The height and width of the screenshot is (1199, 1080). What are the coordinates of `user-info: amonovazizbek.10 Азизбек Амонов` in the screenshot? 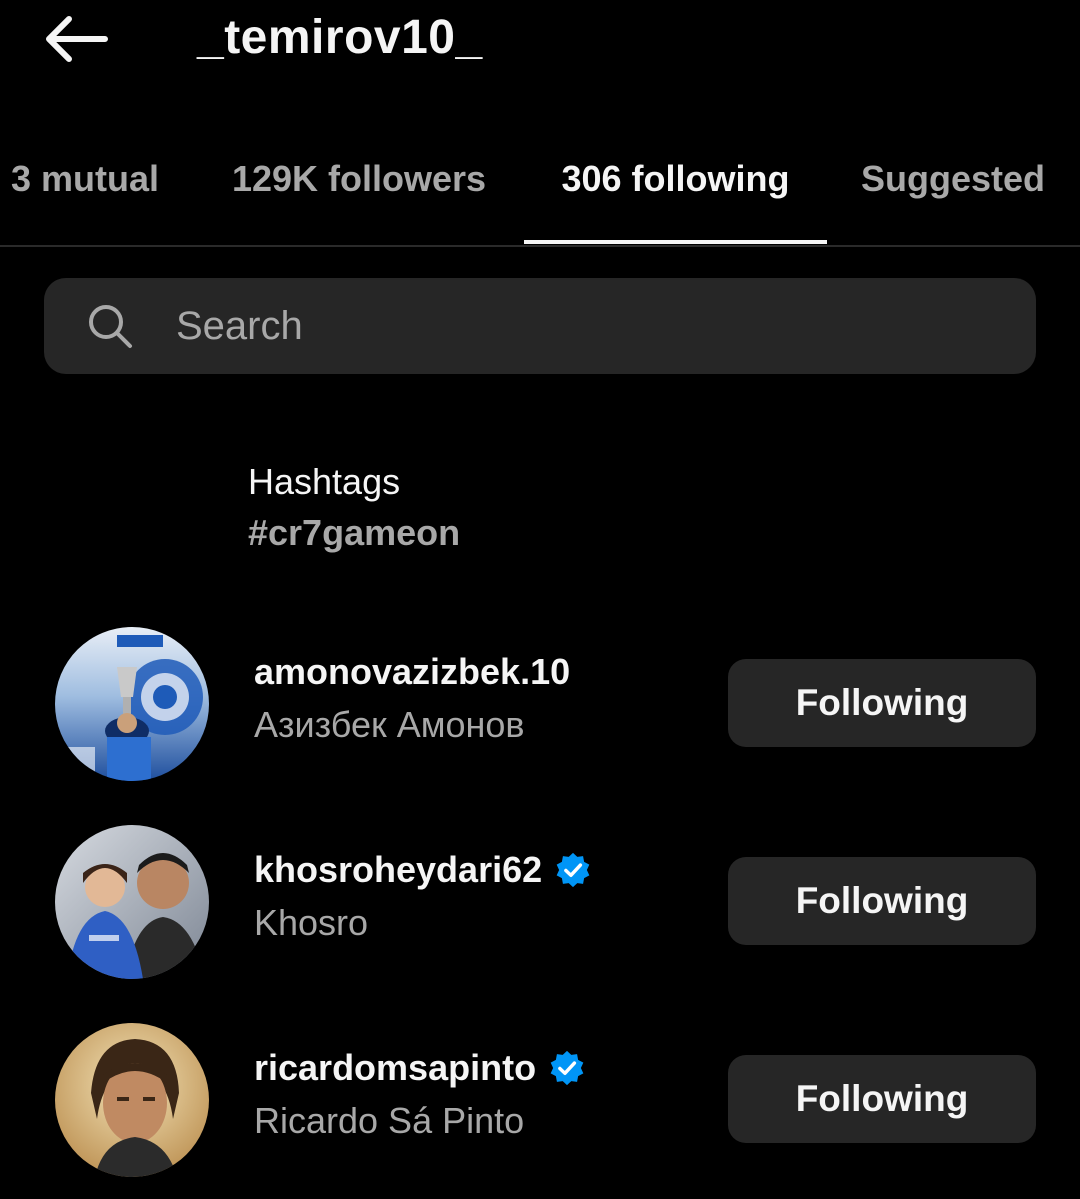 It's located at (412, 698).